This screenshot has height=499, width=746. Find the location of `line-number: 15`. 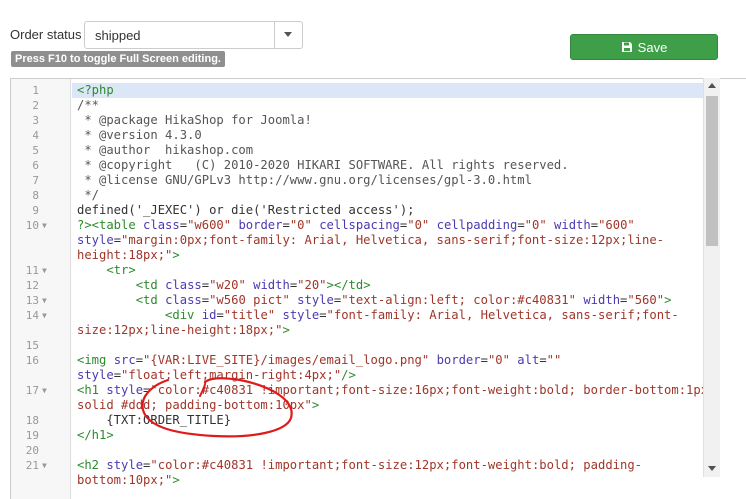

line-number: 15 is located at coordinates (32, 345).